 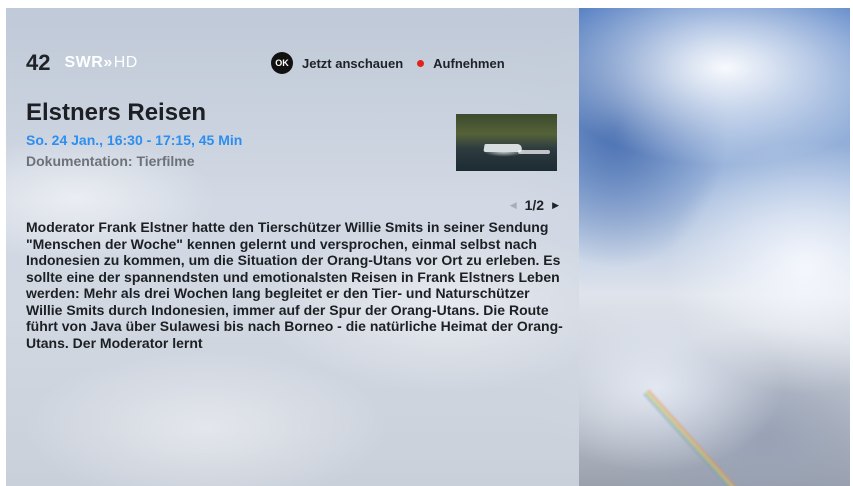 I want to click on action-bar: OK Jetzt anschauen Aufnehmen, so click(x=388, y=63).